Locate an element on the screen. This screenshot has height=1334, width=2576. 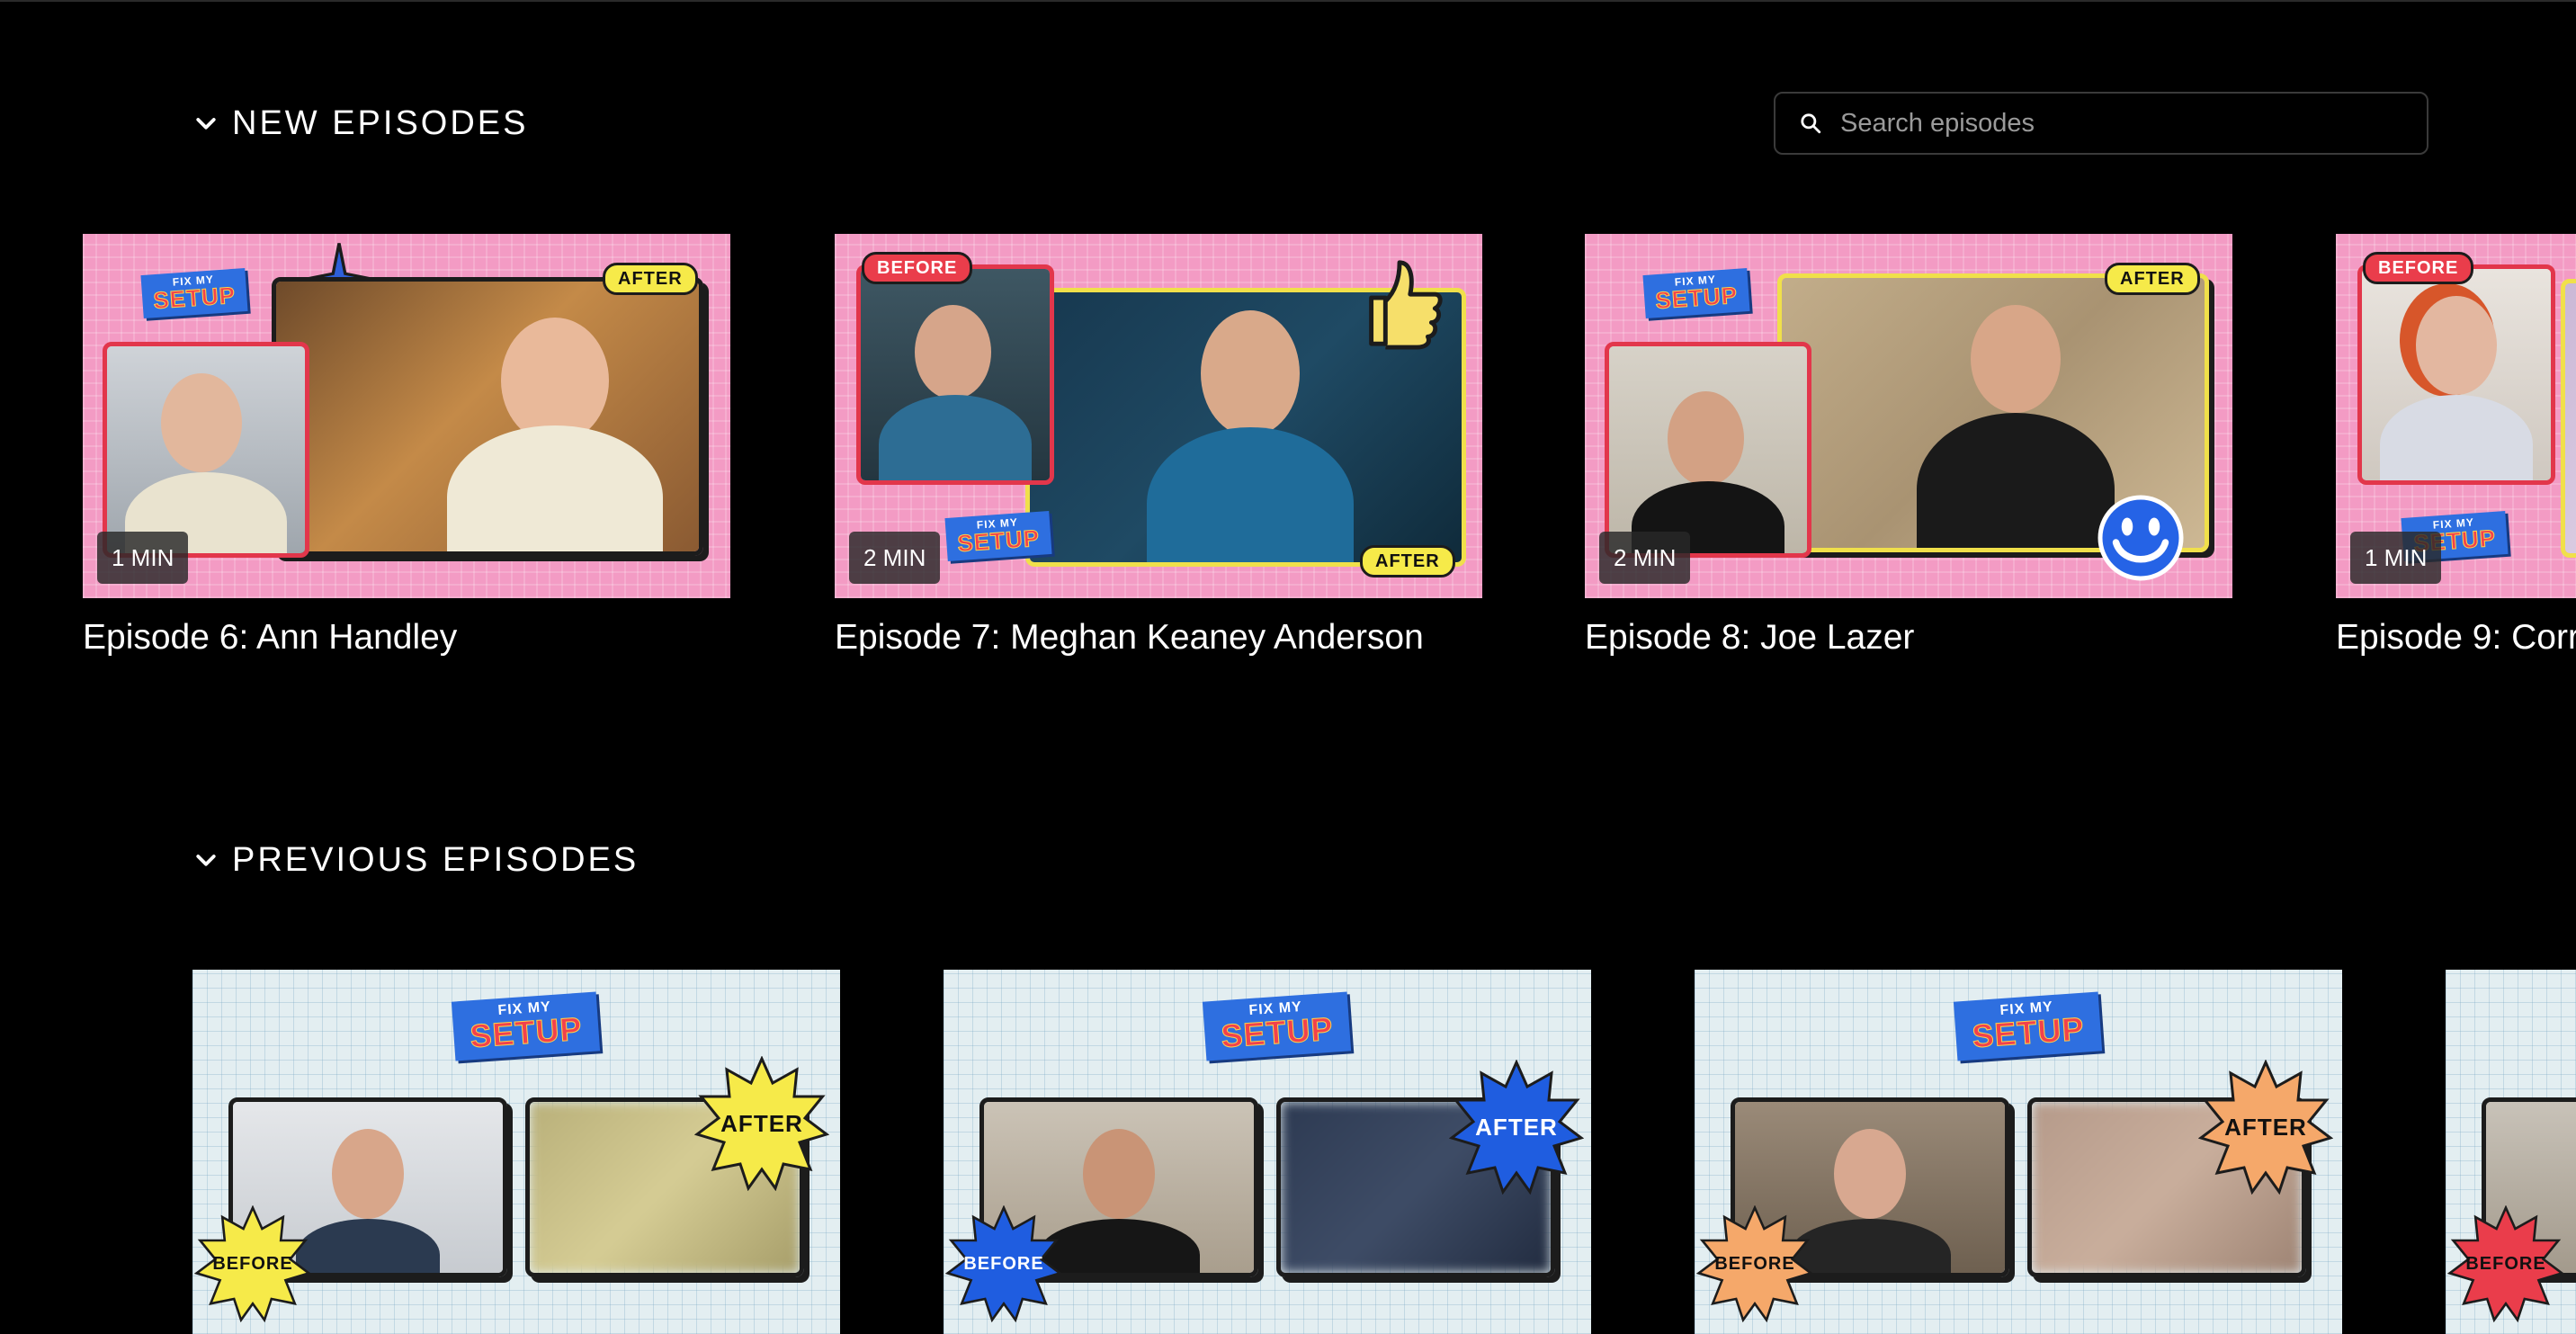
previous-episode-card: BEFORE is located at coordinates (2511, 1152).